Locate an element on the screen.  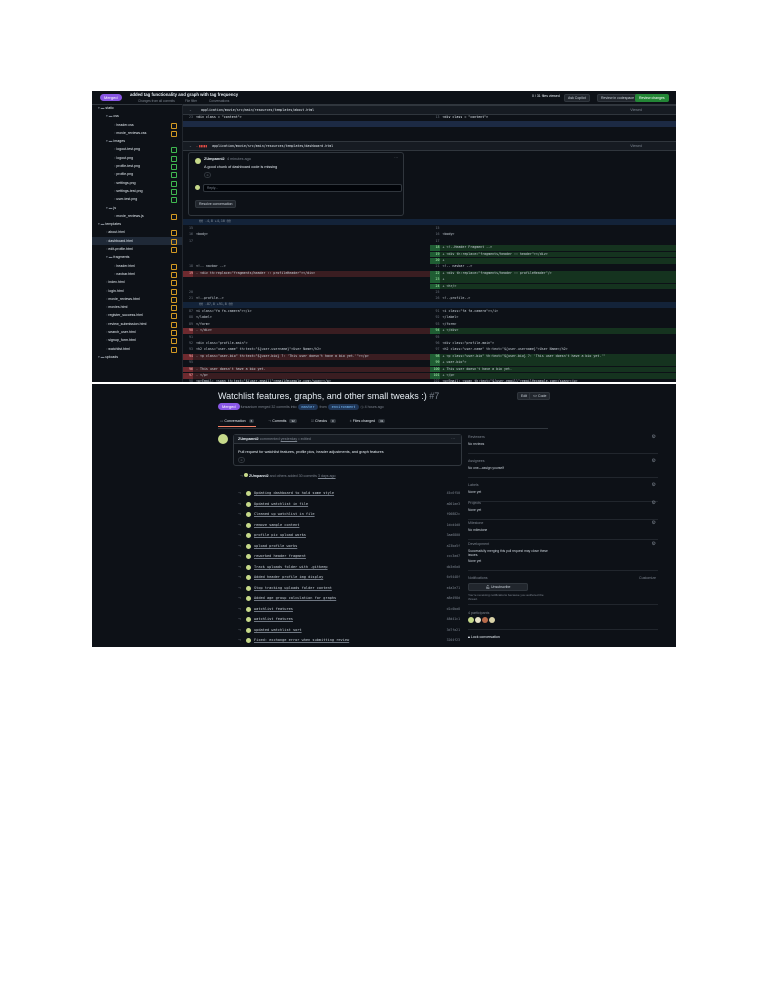
commit-message: updated watchlist sort is located at coordinates (278, 630).